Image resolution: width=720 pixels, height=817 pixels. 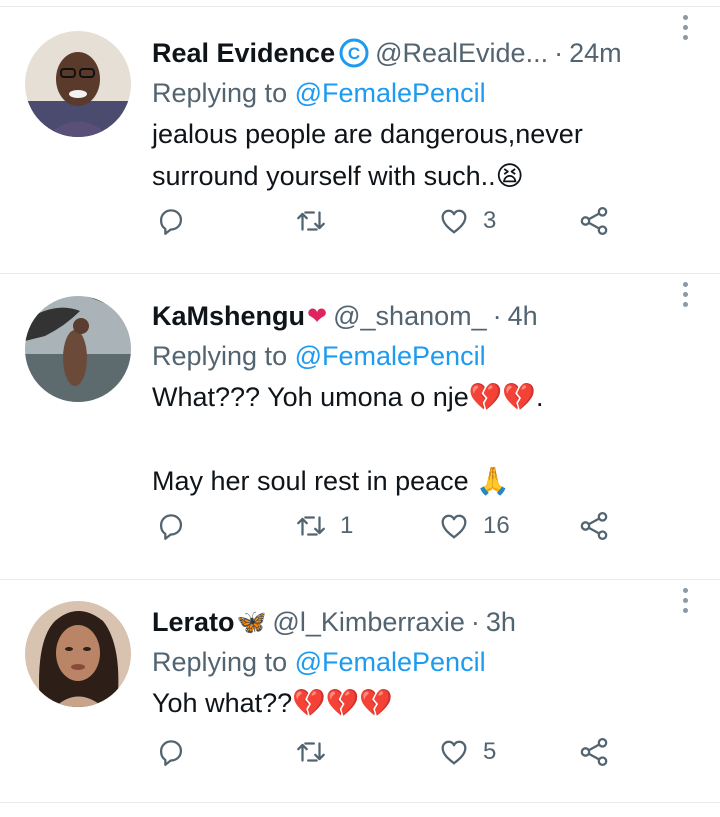 What do you see at coordinates (501, 622) in the screenshot?
I see `timestamp: 3h` at bounding box center [501, 622].